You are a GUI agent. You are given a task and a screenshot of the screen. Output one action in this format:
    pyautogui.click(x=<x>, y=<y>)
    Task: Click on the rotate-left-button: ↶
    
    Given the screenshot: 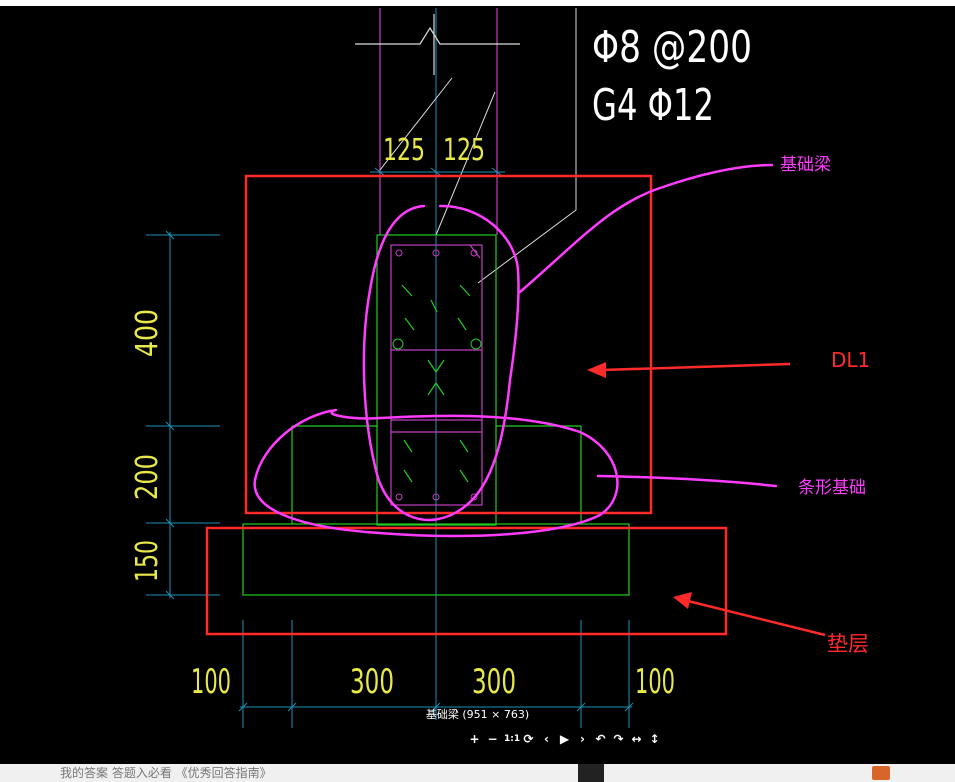 What is the action you would take?
    pyautogui.click(x=600, y=739)
    